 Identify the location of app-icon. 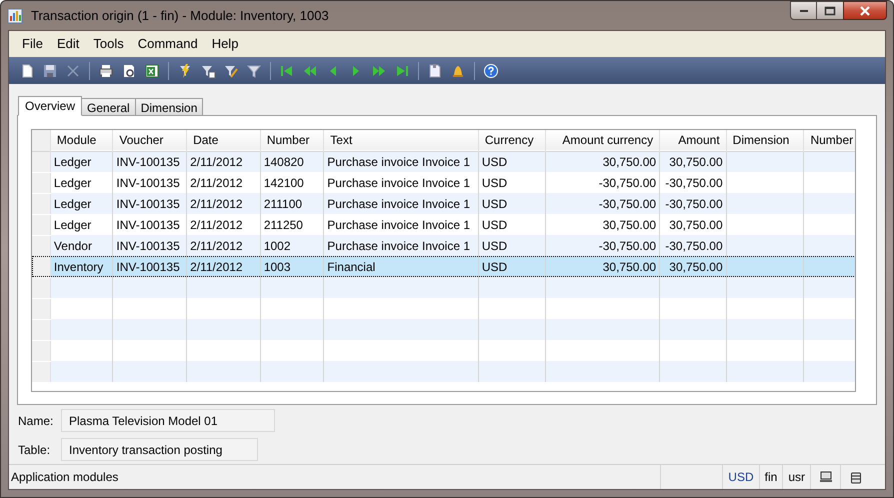
(15, 16).